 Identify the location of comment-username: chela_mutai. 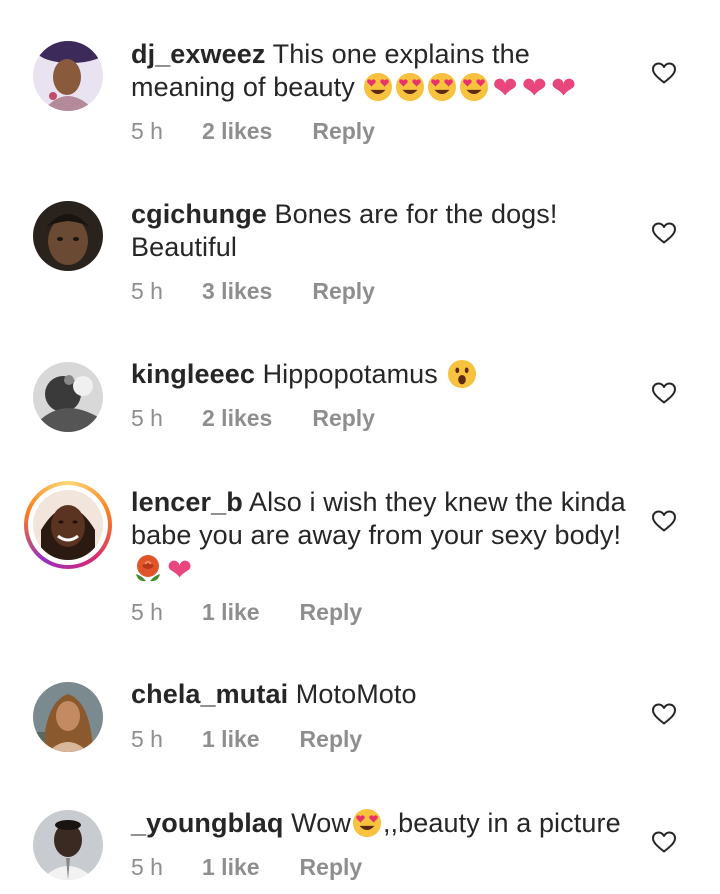
(209, 694).